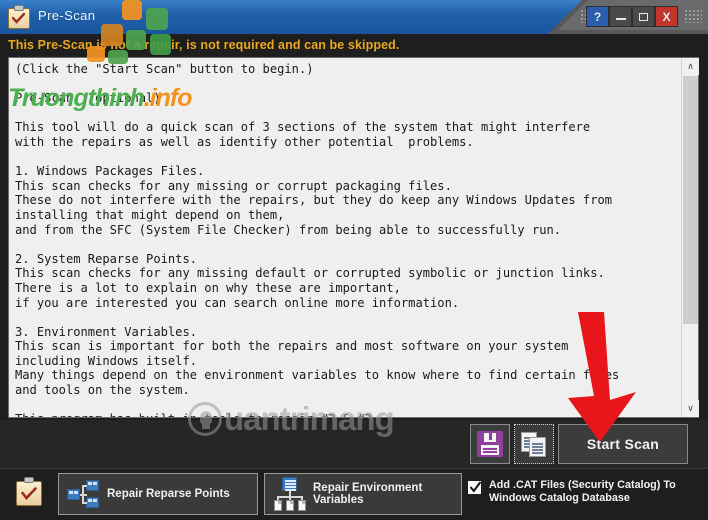 The width and height of the screenshot is (708, 520). Describe the element at coordinates (67, 15) in the screenshot. I see `window-title: Pre-Scan` at that location.